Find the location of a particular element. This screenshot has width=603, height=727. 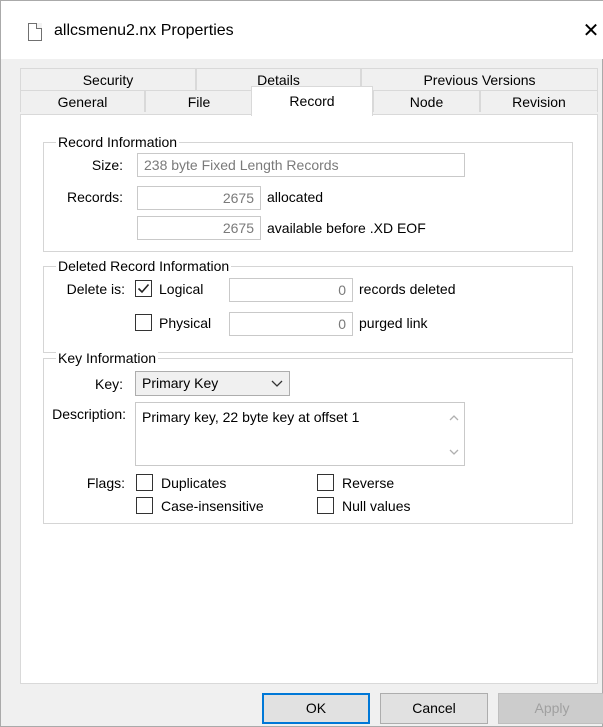

chevron-down-icon is located at coordinates (277, 383).